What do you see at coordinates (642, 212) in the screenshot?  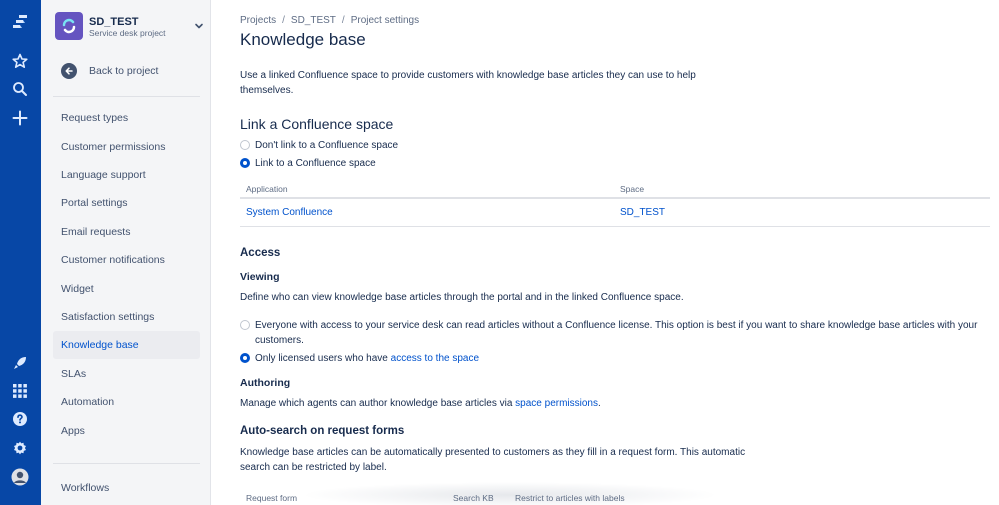 I see `space-link: SD_TEST` at bounding box center [642, 212].